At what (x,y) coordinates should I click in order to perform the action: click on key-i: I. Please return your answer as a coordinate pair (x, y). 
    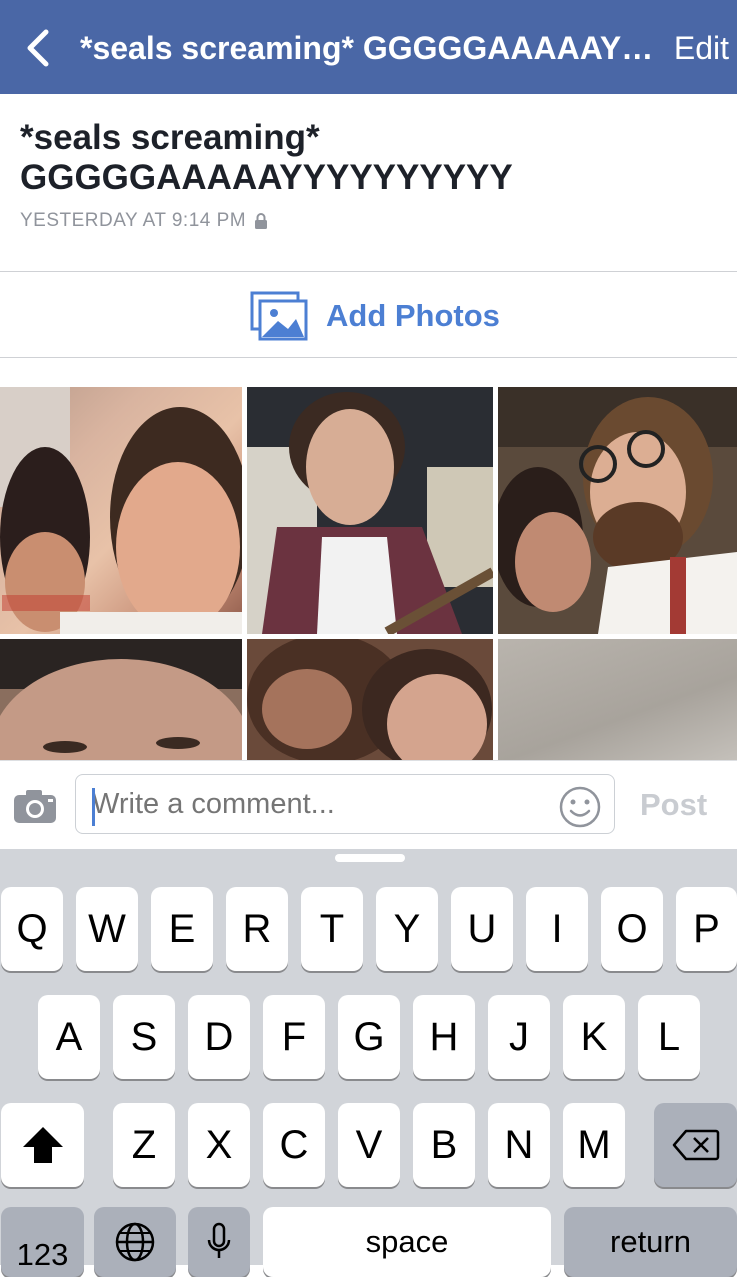
    Looking at the image, I should click on (557, 929).